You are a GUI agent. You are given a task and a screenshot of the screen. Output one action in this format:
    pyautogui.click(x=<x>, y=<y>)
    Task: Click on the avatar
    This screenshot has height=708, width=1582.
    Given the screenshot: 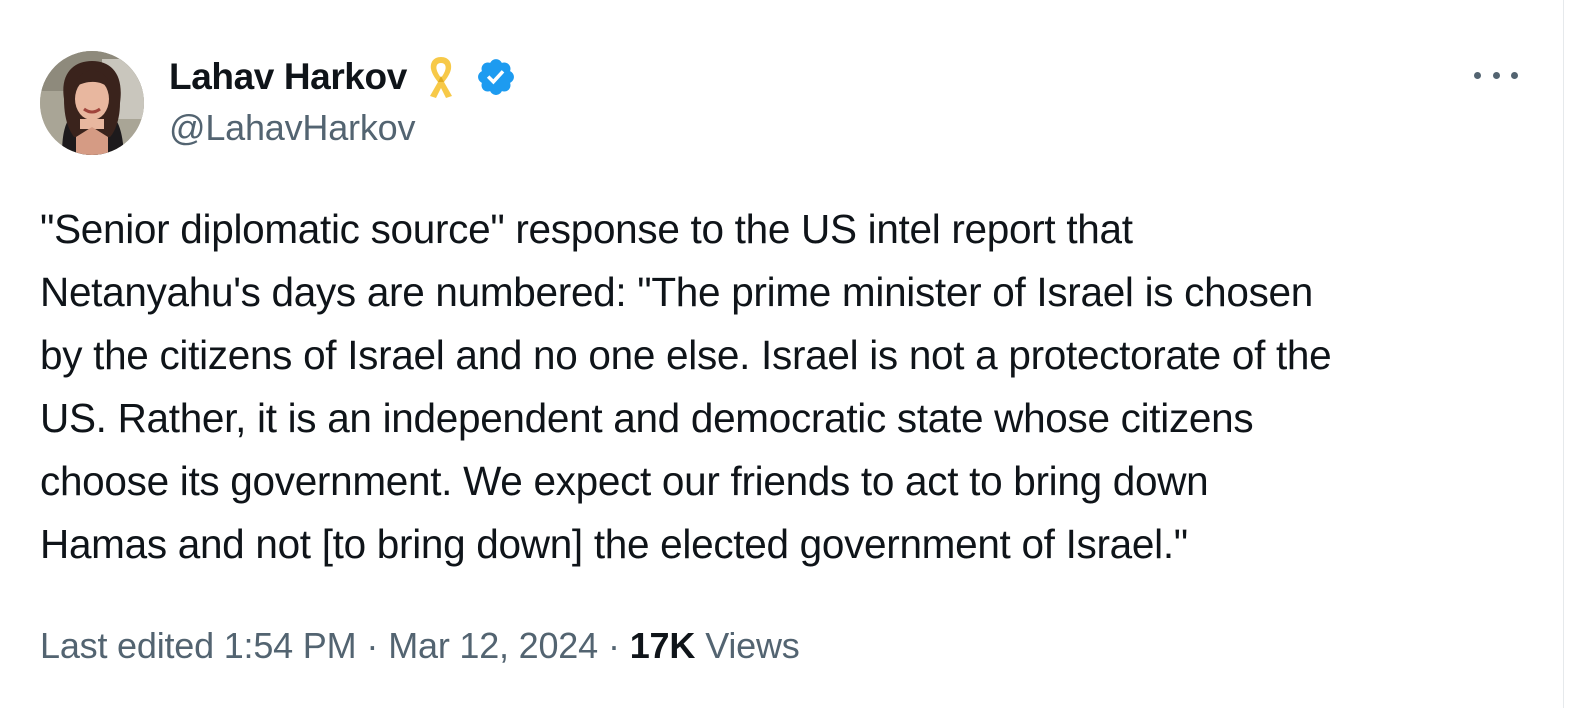 What is the action you would take?
    pyautogui.click(x=92, y=103)
    